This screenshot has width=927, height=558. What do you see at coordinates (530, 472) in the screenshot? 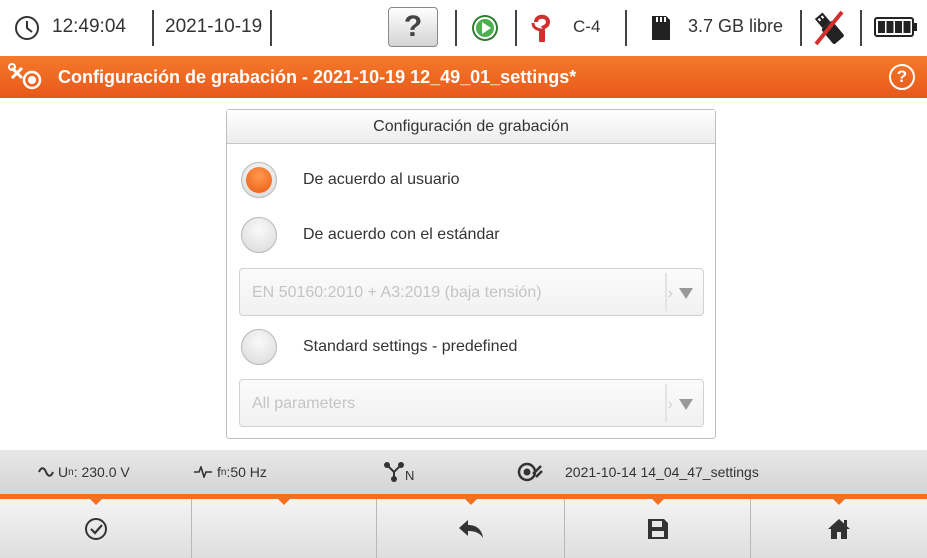
I see `settings-file-icon` at bounding box center [530, 472].